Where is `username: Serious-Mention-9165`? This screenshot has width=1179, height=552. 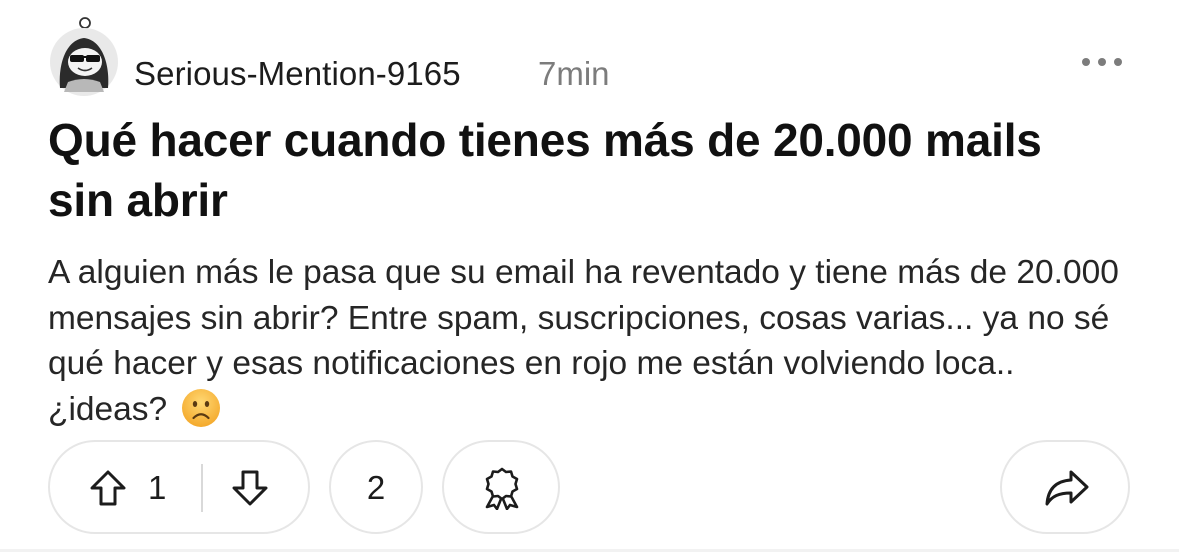
username: Serious-Mention-9165 is located at coordinates (297, 74).